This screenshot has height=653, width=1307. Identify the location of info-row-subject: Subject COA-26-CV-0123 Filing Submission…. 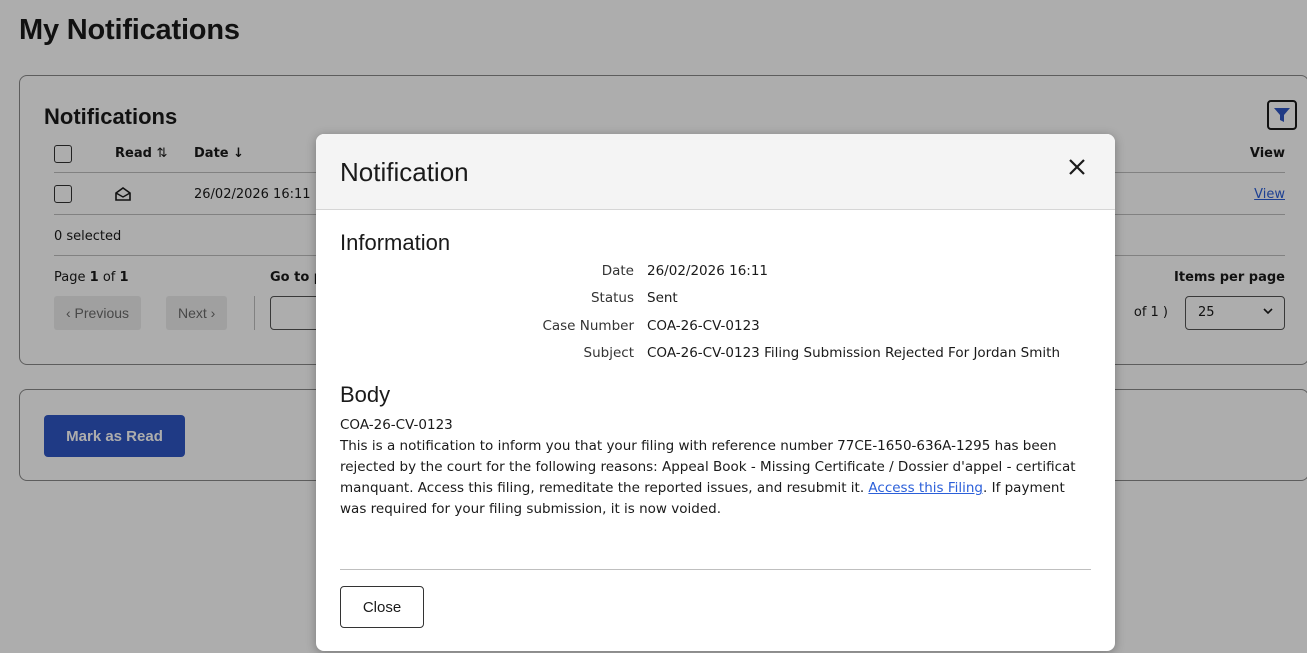
(715, 355).